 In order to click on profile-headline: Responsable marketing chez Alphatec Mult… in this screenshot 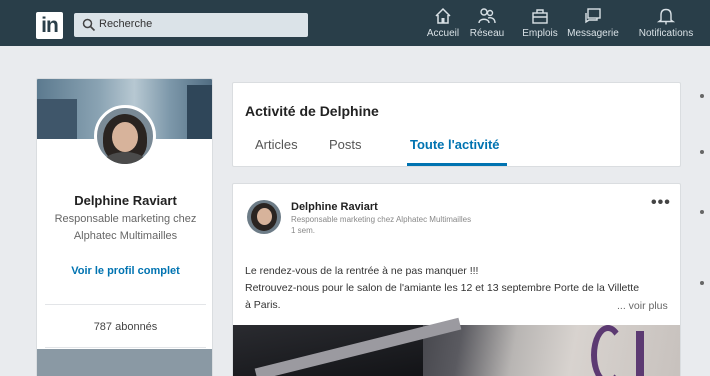, I will do `click(125, 227)`.